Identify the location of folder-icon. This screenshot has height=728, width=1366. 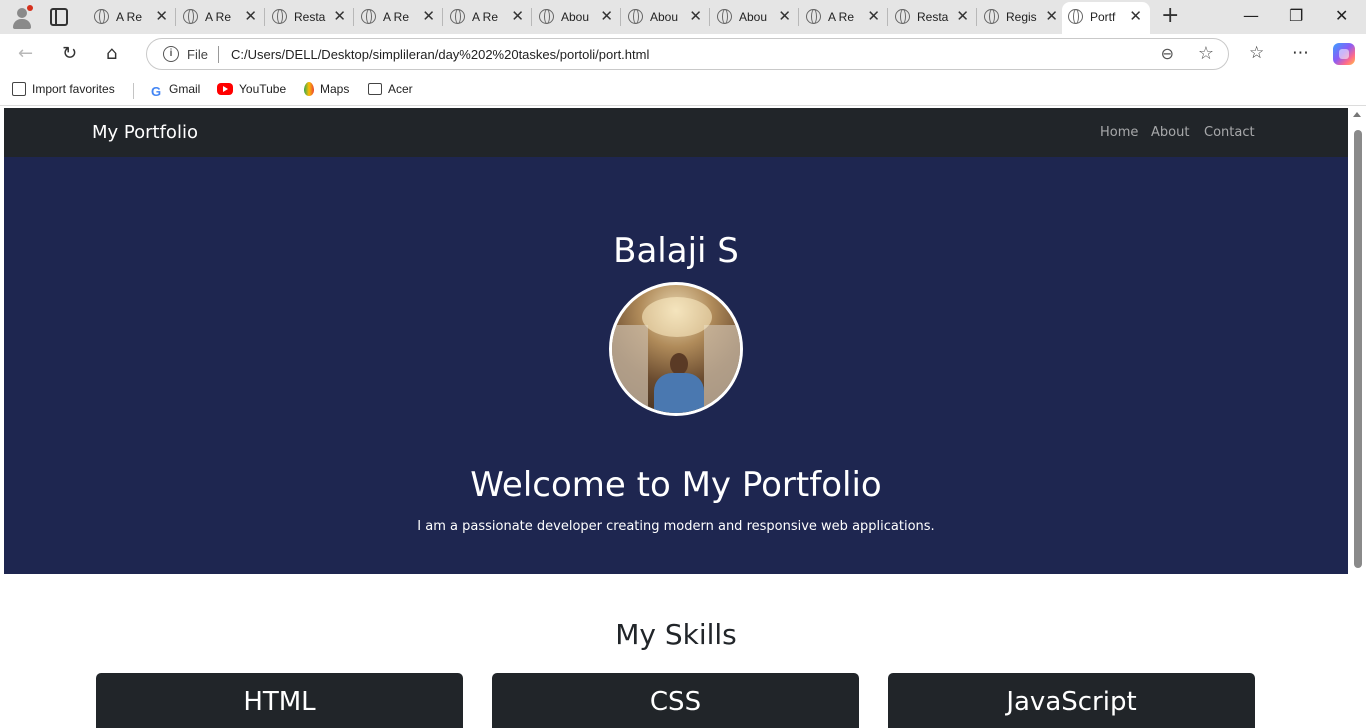
(375, 89).